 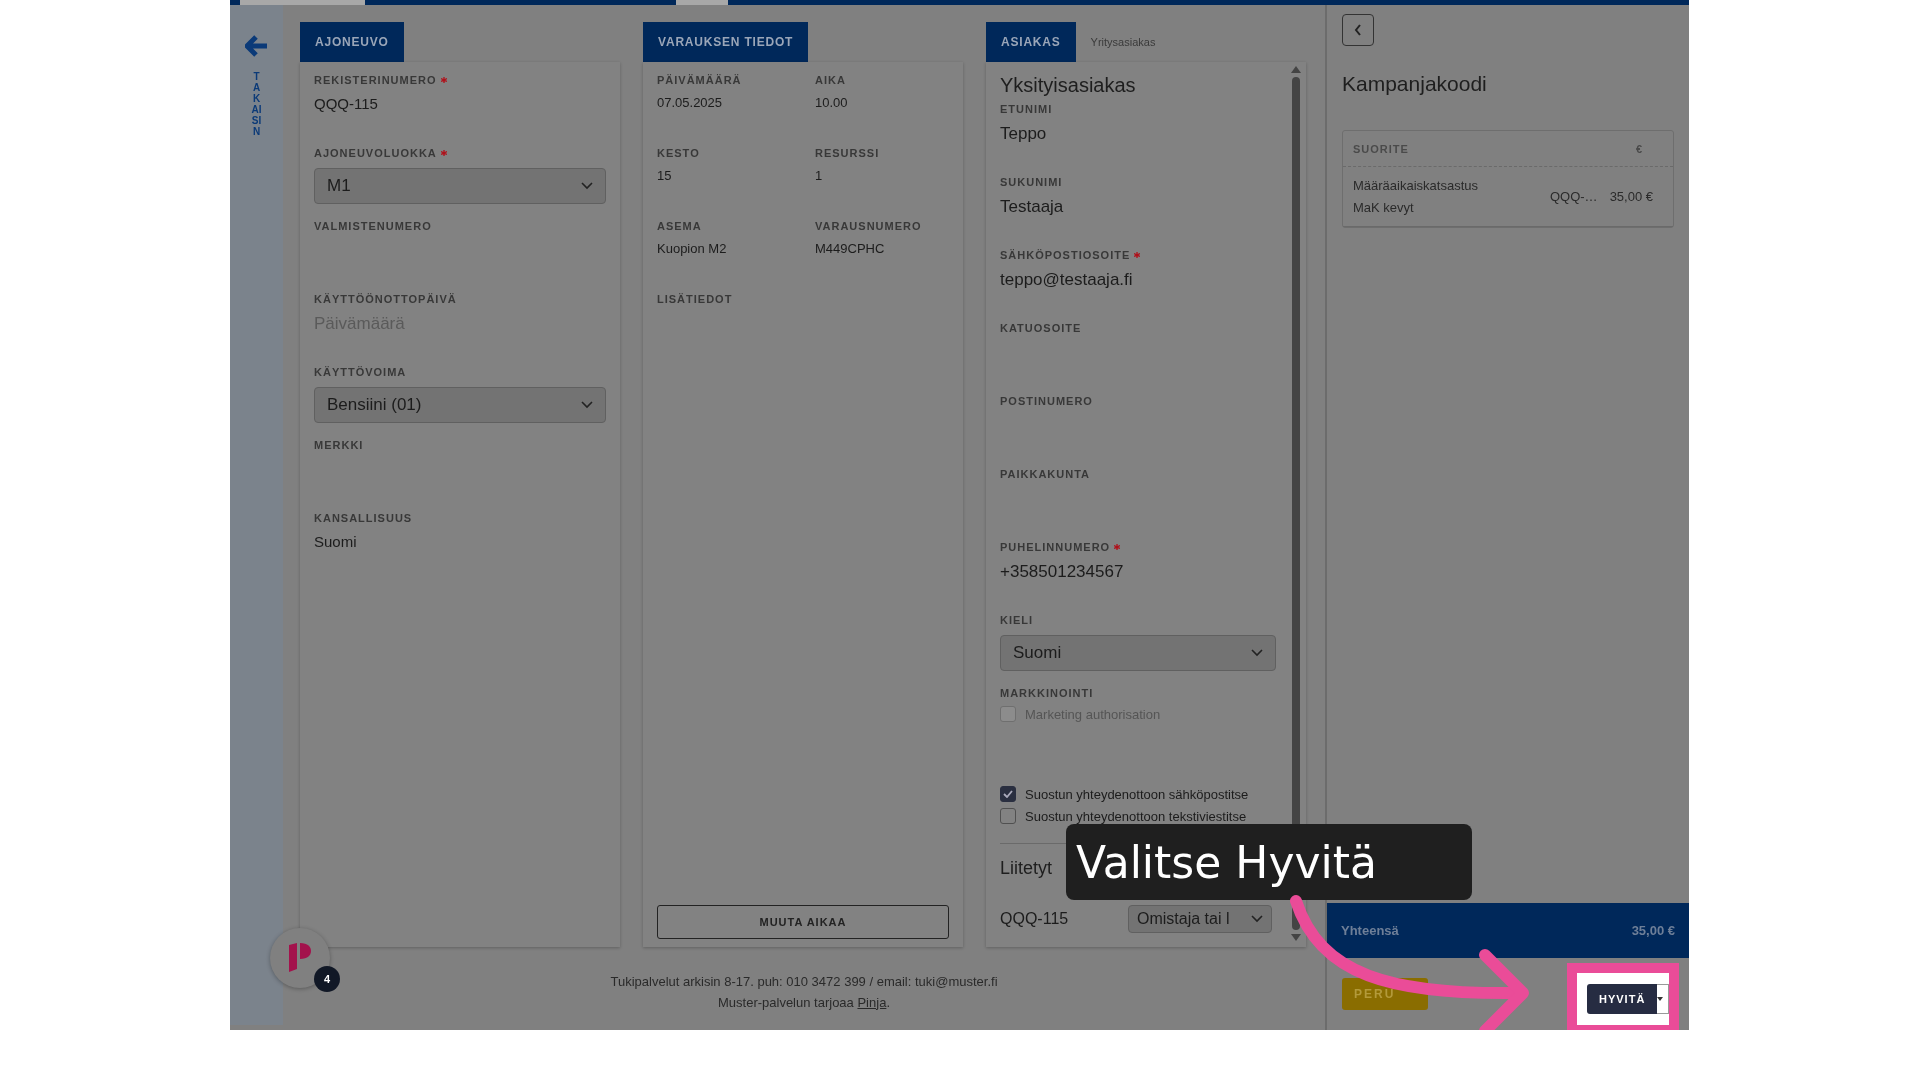 I want to click on field-label: KÄYTTÖÖNOTTOPÄIVÄ, so click(x=386, y=299).